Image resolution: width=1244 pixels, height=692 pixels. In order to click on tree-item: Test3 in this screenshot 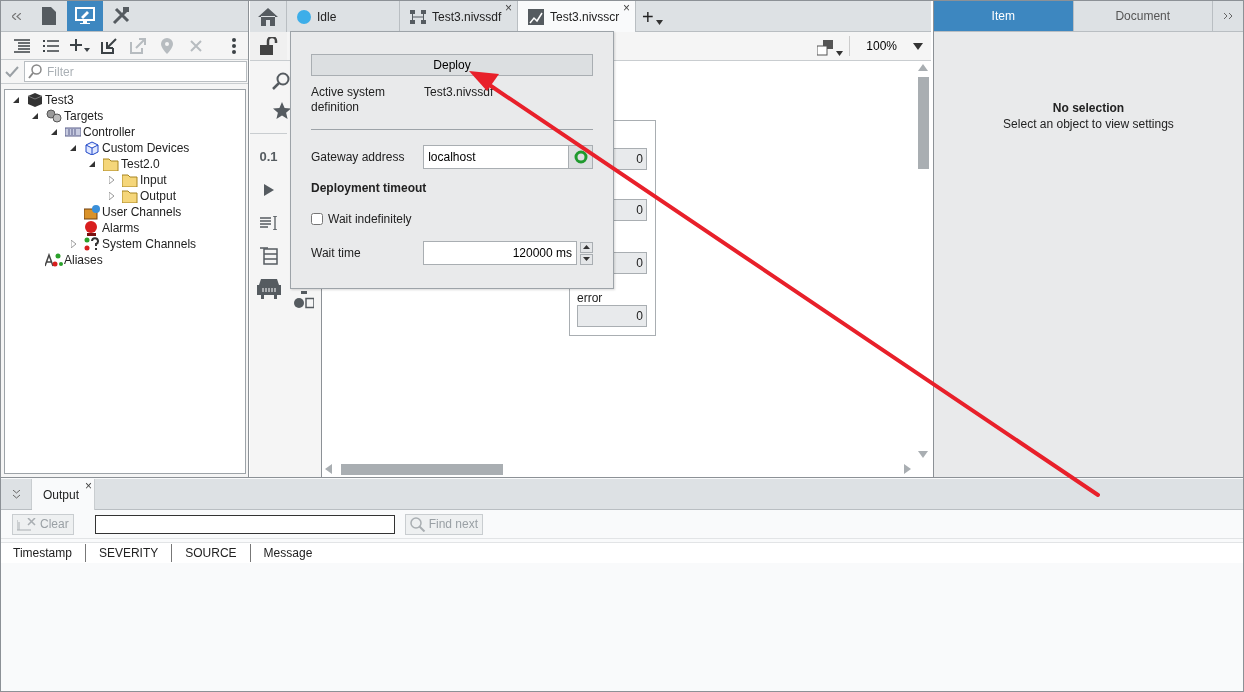, I will do `click(59, 100)`.